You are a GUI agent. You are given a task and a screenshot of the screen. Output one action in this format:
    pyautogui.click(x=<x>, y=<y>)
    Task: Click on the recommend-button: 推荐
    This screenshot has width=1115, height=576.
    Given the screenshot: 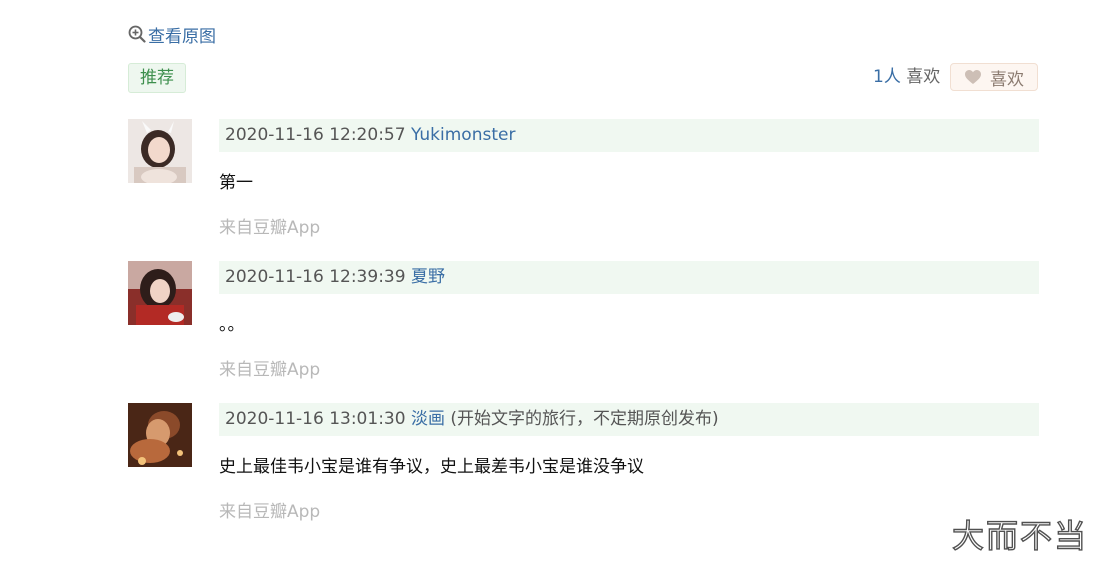 What is the action you would take?
    pyautogui.click(x=157, y=78)
    